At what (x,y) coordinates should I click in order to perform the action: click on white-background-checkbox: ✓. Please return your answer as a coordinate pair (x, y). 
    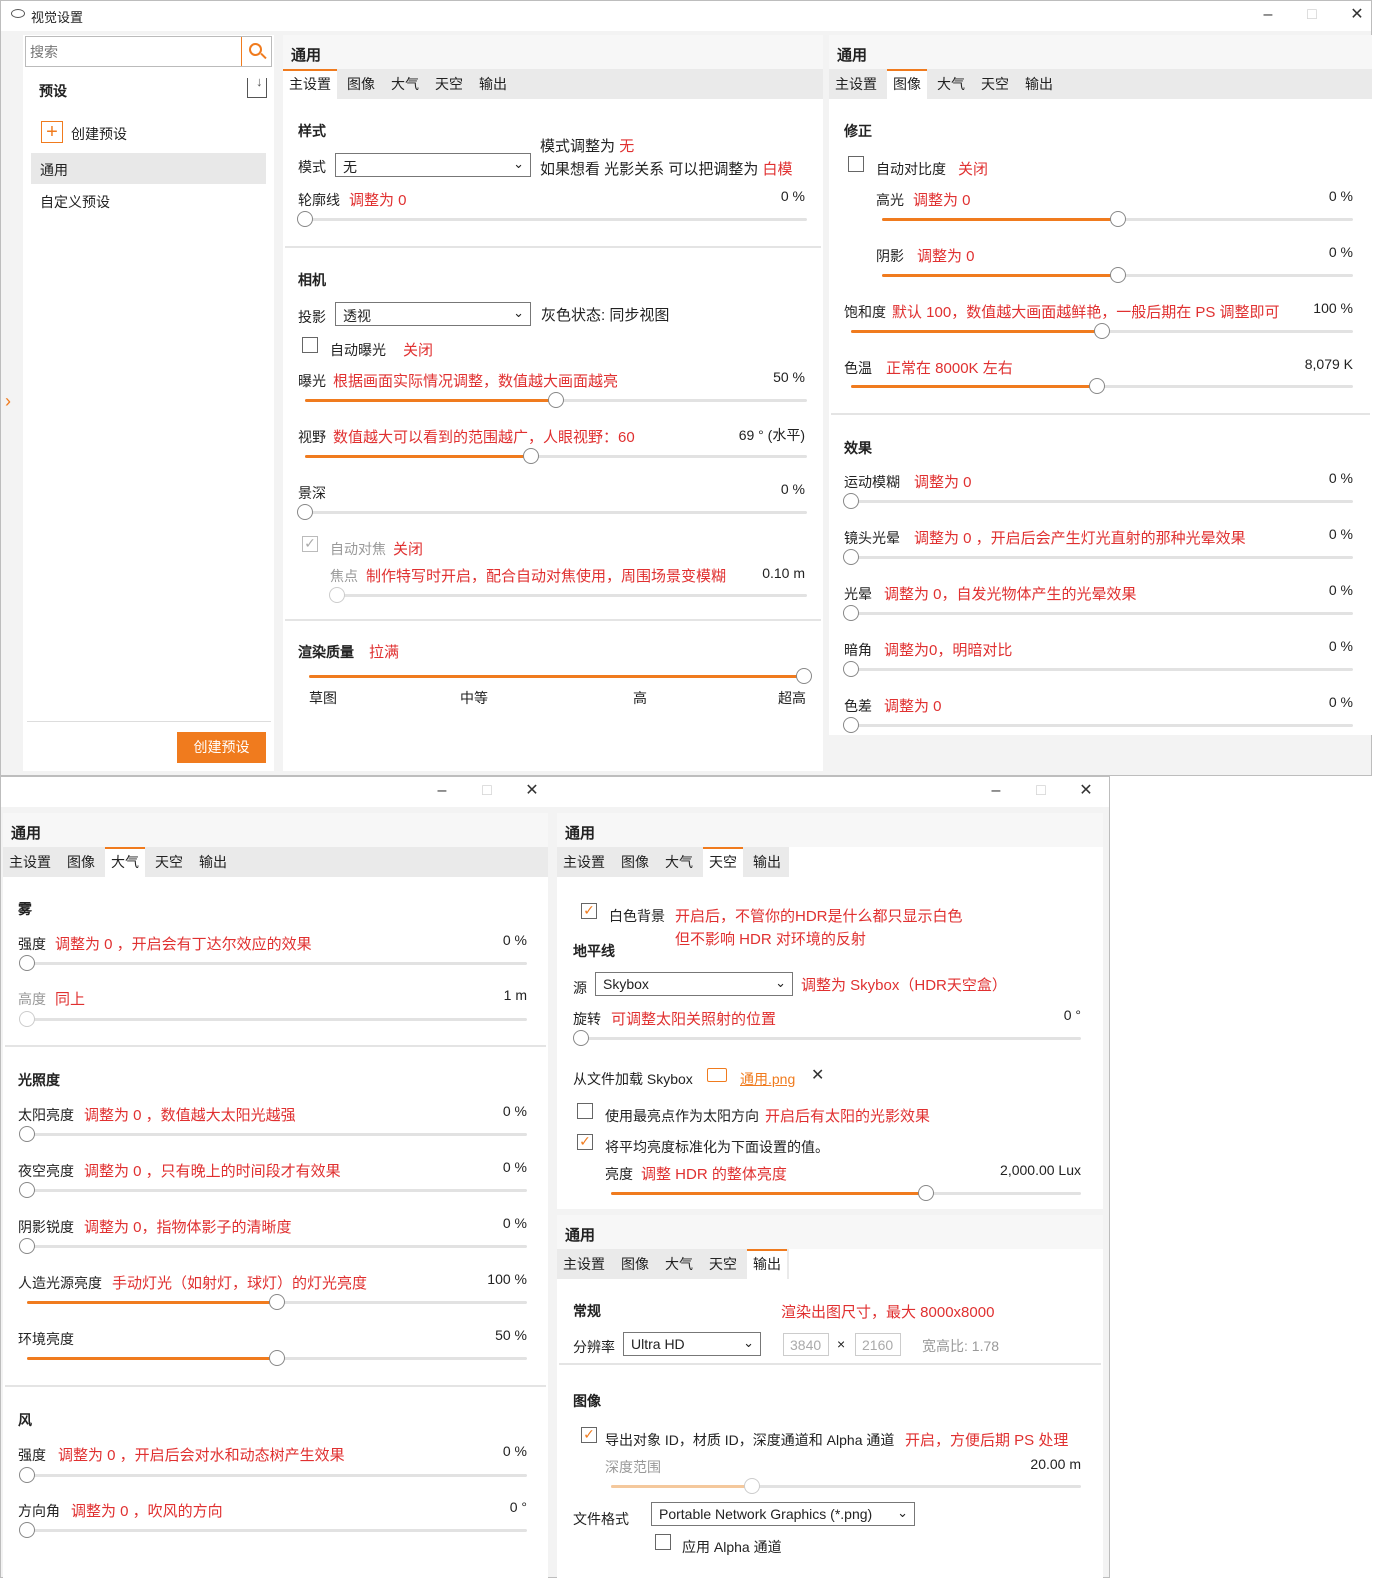
    Looking at the image, I should click on (589, 911).